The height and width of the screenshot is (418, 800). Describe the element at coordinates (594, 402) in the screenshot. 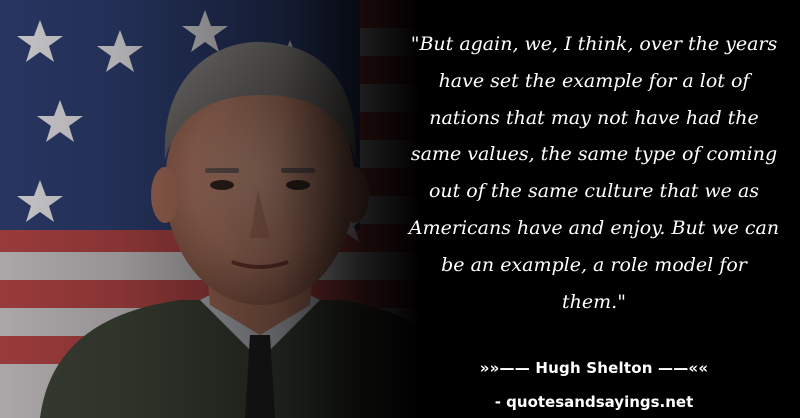

I see `site-credit: - quotesandsayings.net` at that location.